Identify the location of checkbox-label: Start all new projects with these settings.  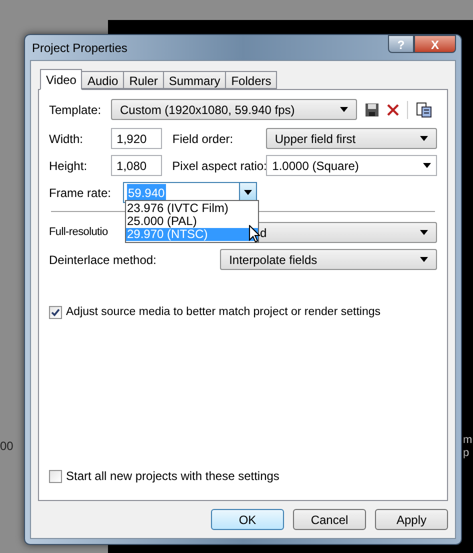
(173, 476).